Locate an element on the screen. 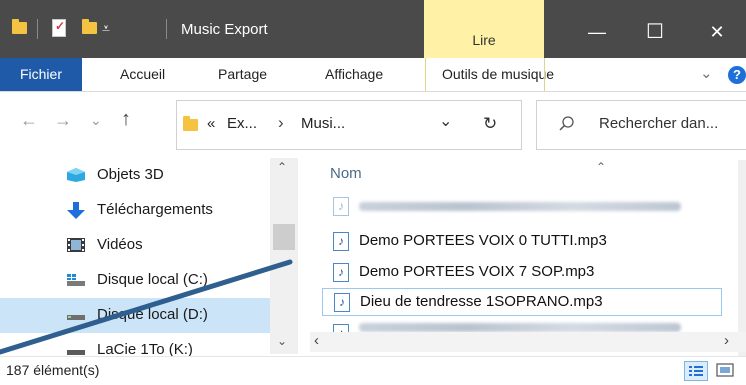 The image size is (746, 385). window-title: Music Export is located at coordinates (224, 29).